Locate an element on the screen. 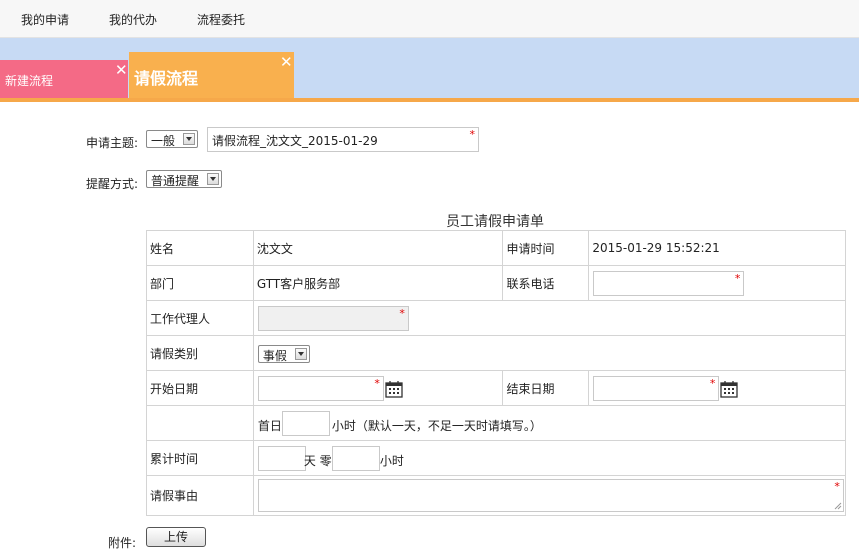 This screenshot has height=559, width=859. priority-select: 一般 is located at coordinates (172, 139).